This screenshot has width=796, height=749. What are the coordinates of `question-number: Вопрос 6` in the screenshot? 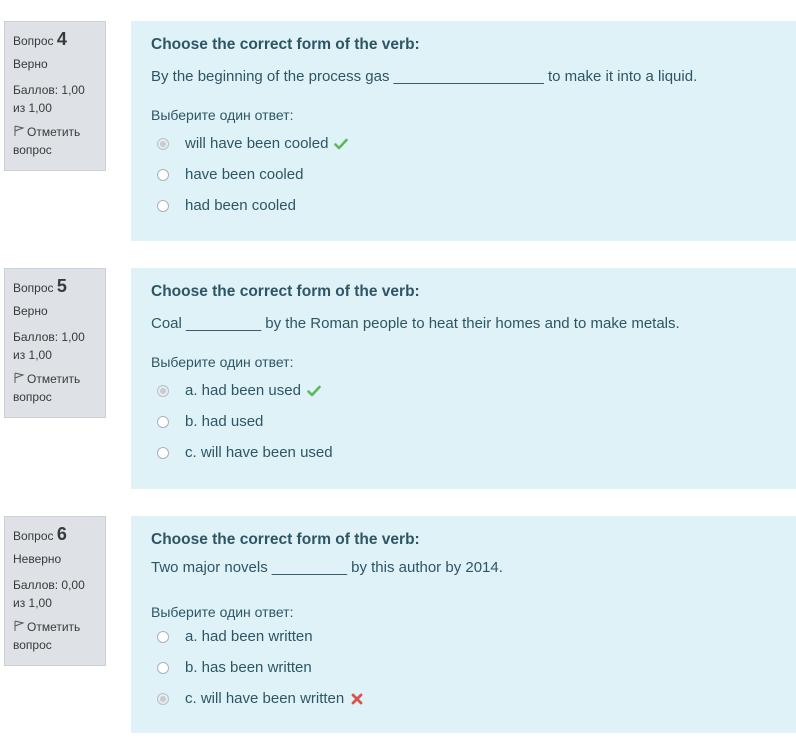 It's located at (56, 535).